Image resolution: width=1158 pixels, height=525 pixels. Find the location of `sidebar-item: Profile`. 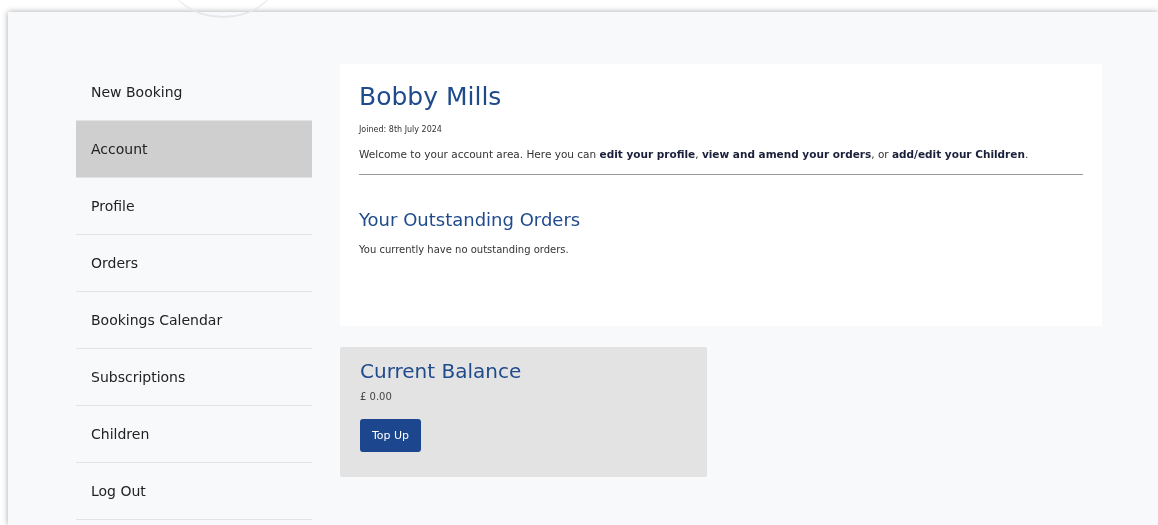

sidebar-item: Profile is located at coordinates (194, 206).